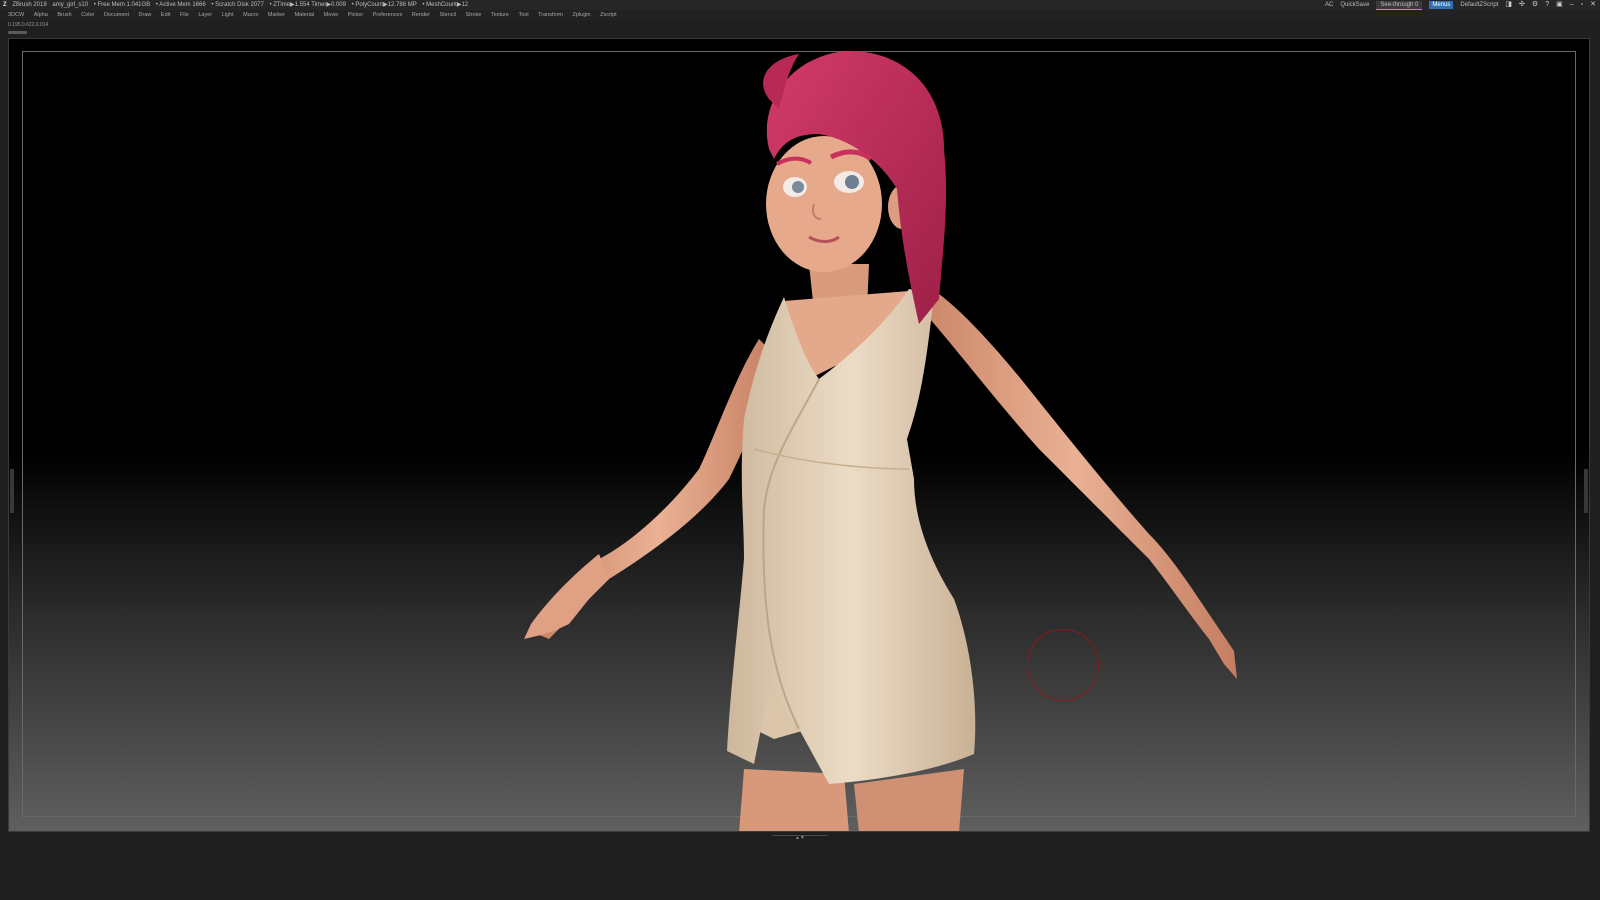 Image resolution: width=1600 pixels, height=900 pixels. I want to click on app-name: ZBrush 2019, so click(29, 5).